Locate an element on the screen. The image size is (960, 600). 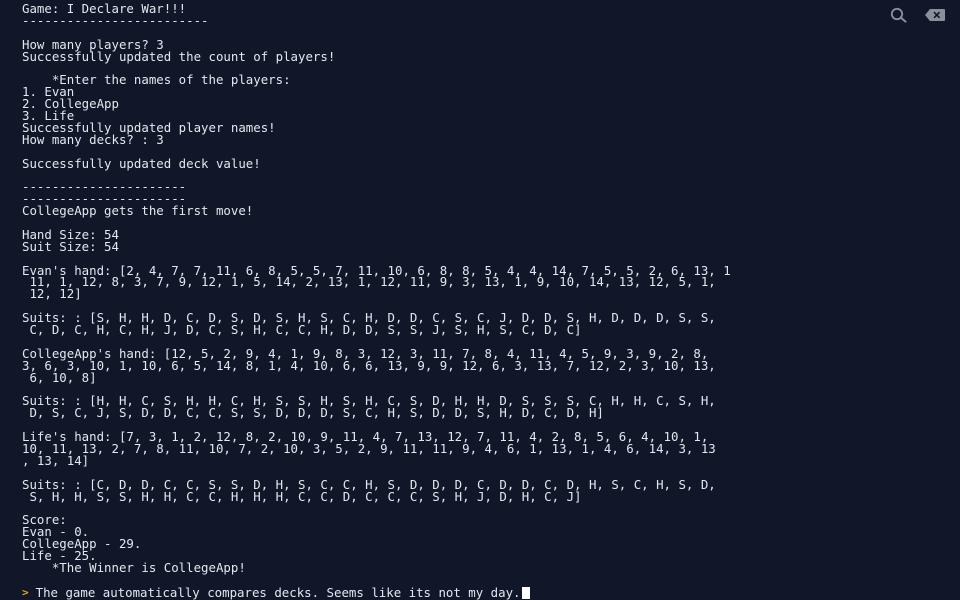
search-icon is located at coordinates (898, 15).